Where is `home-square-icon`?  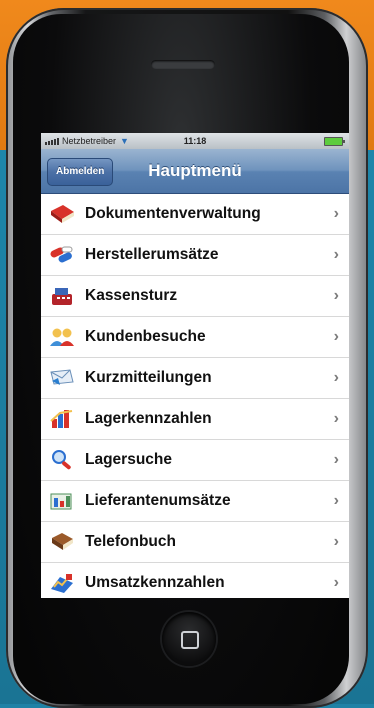 home-square-icon is located at coordinates (190, 640).